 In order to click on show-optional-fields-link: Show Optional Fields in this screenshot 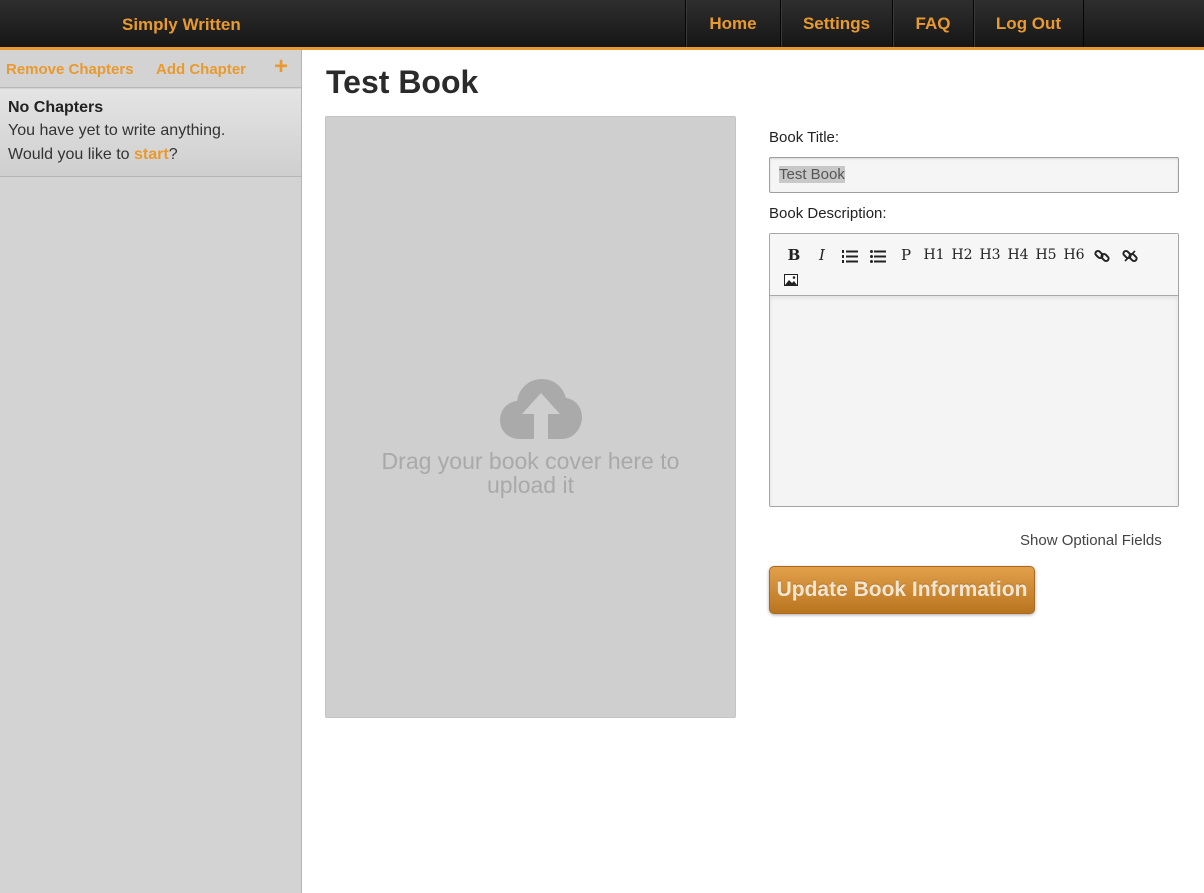, I will do `click(1091, 540)`.